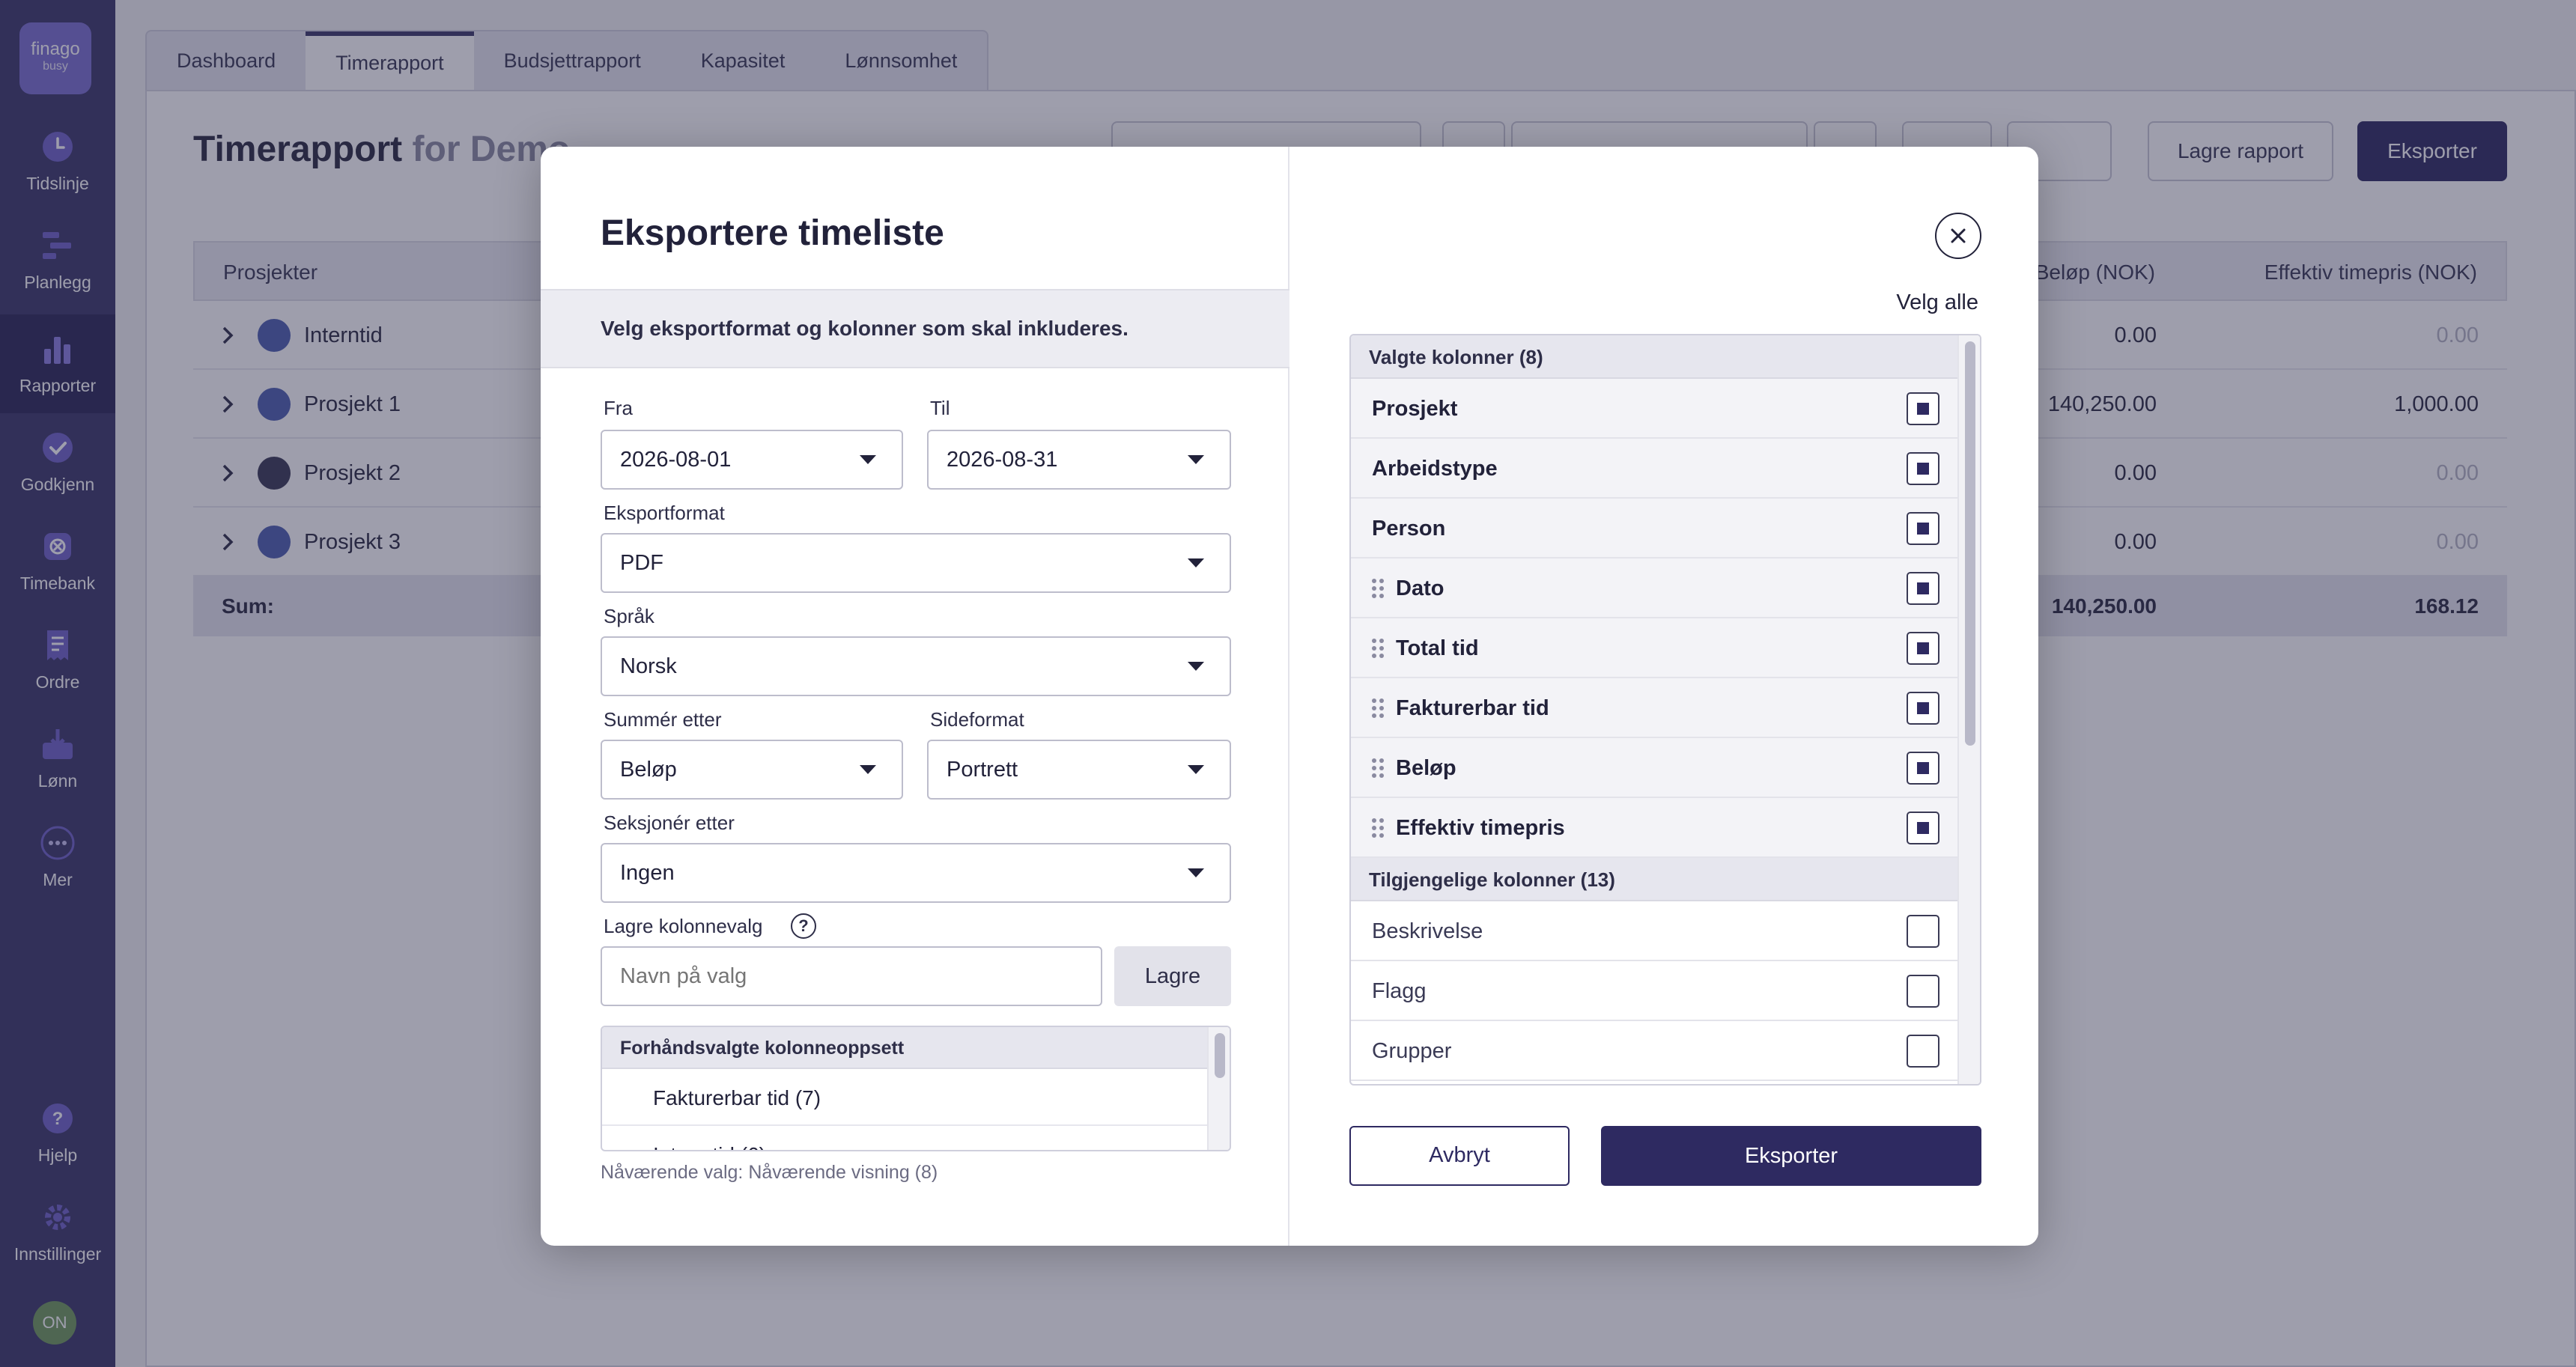 Image resolution: width=2576 pixels, height=1367 pixels. I want to click on presets-scrollbar, so click(1218, 1088).